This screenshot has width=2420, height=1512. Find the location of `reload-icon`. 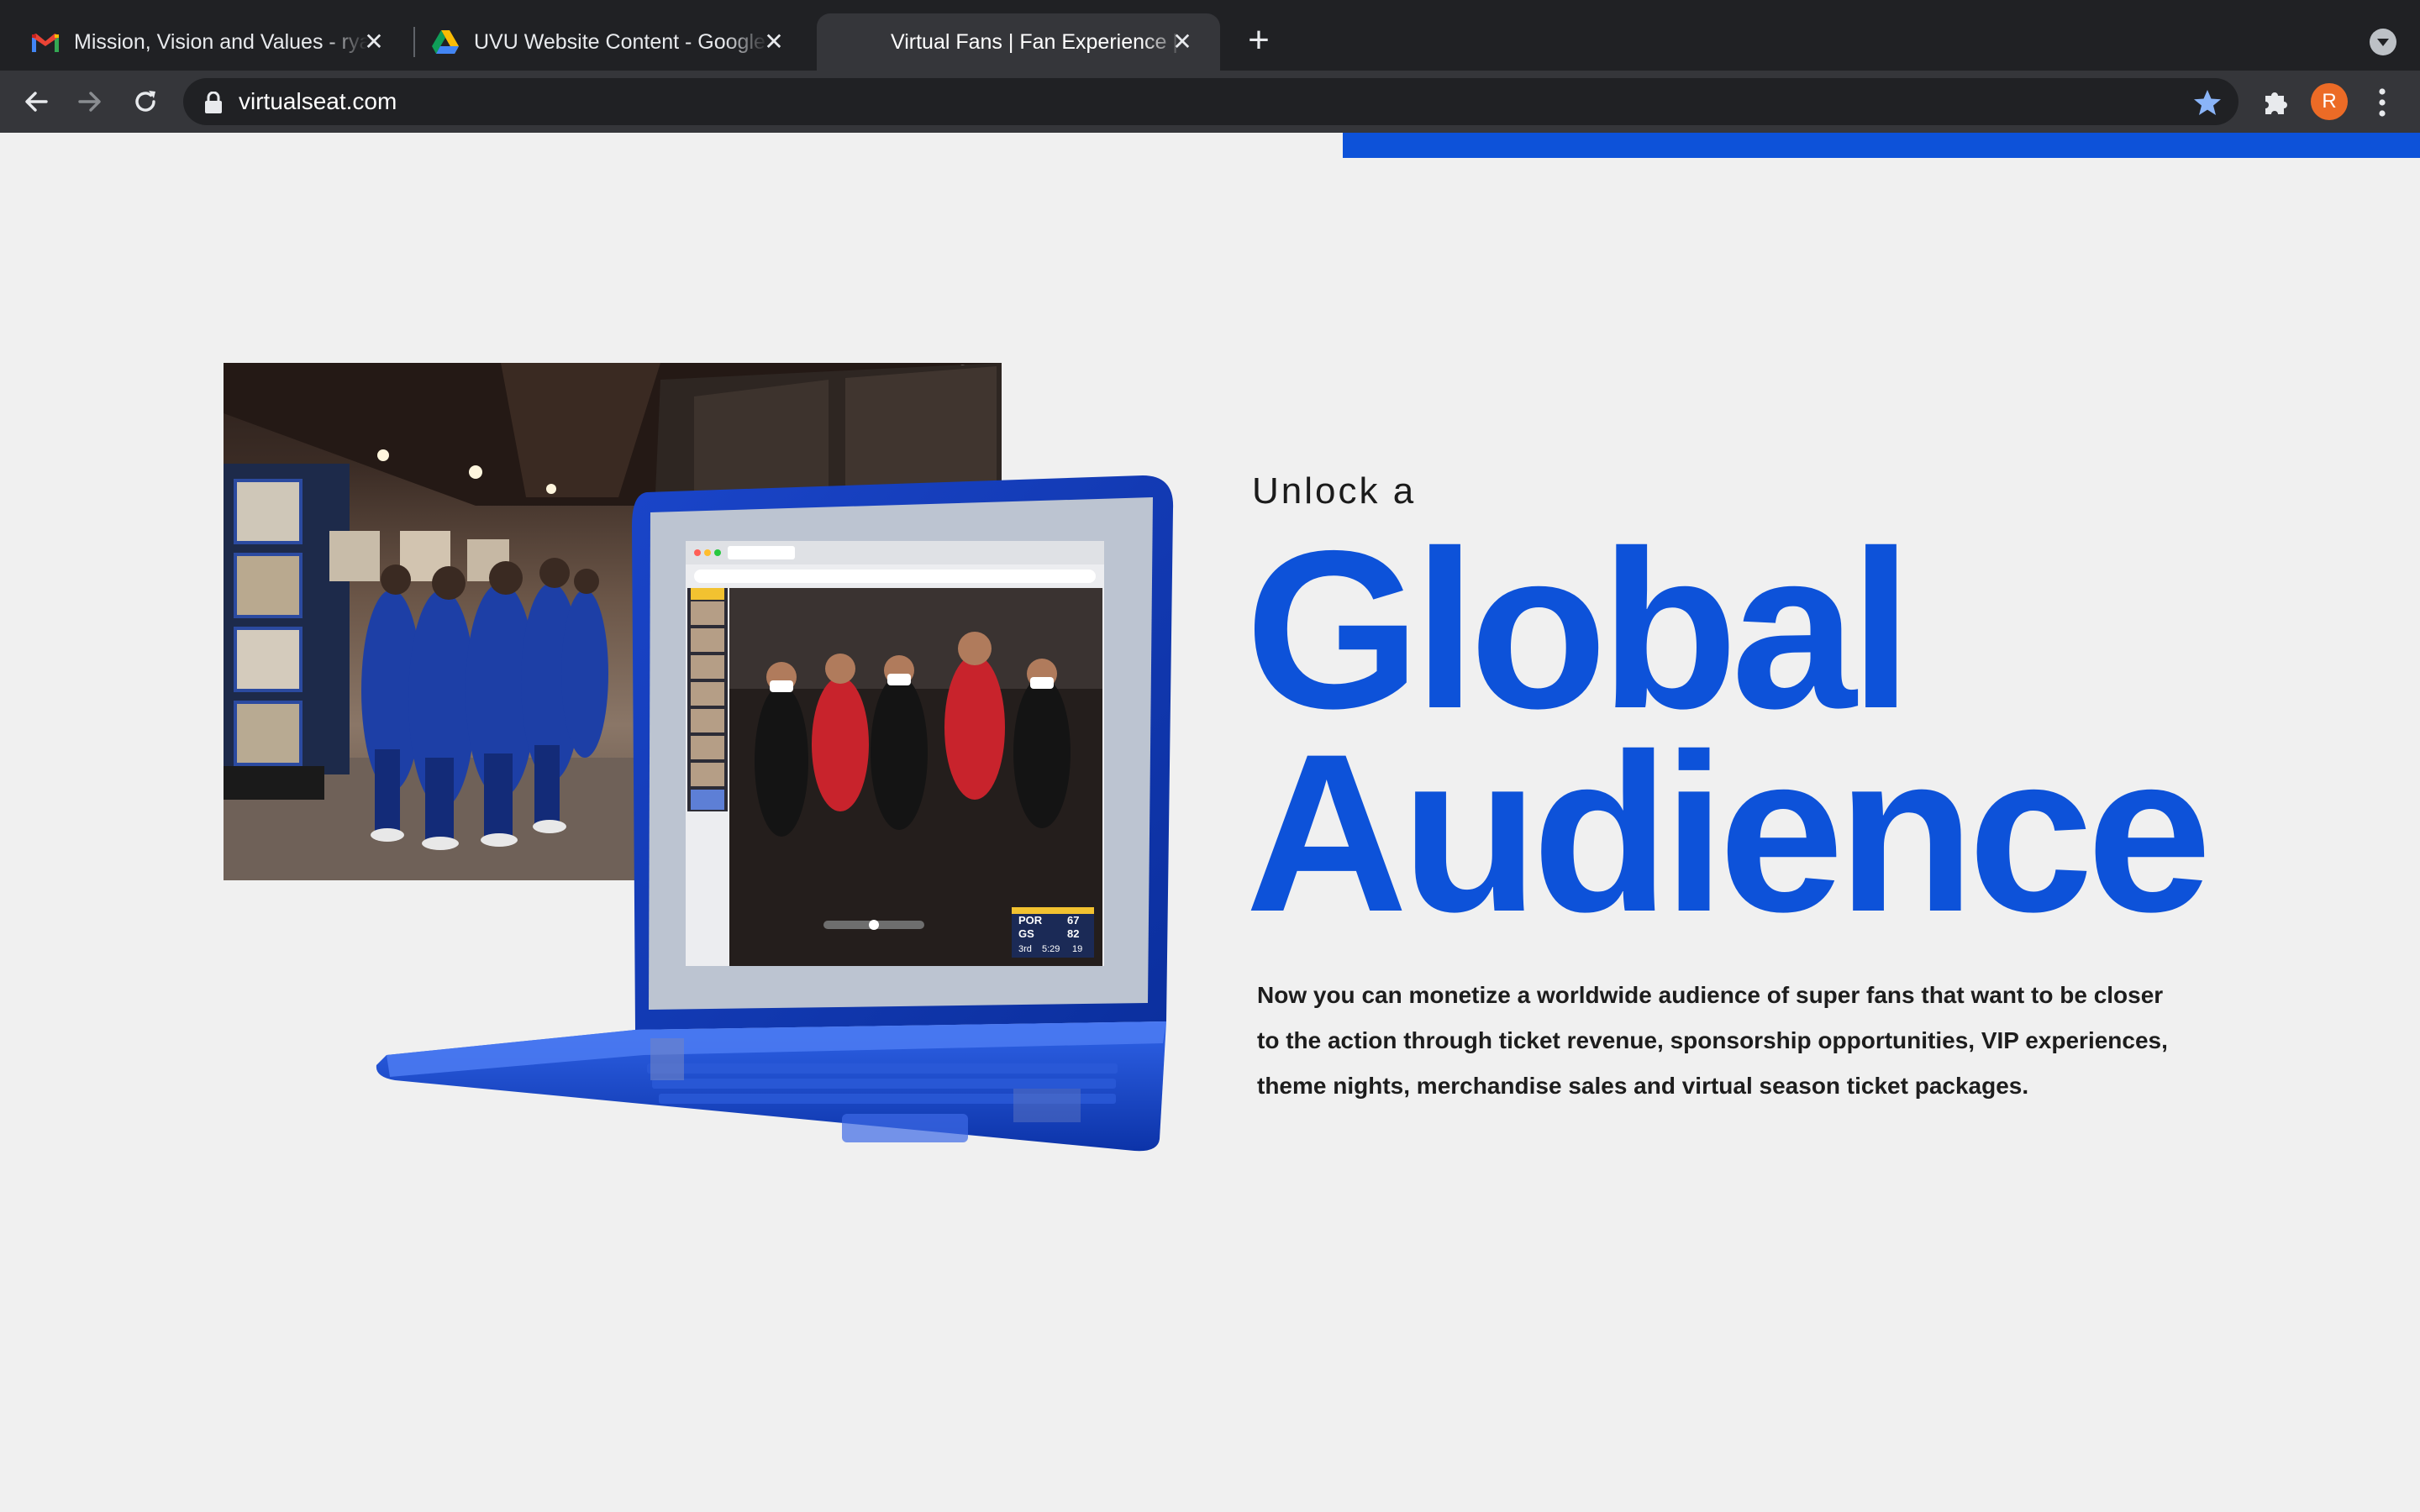

reload-icon is located at coordinates (145, 101).